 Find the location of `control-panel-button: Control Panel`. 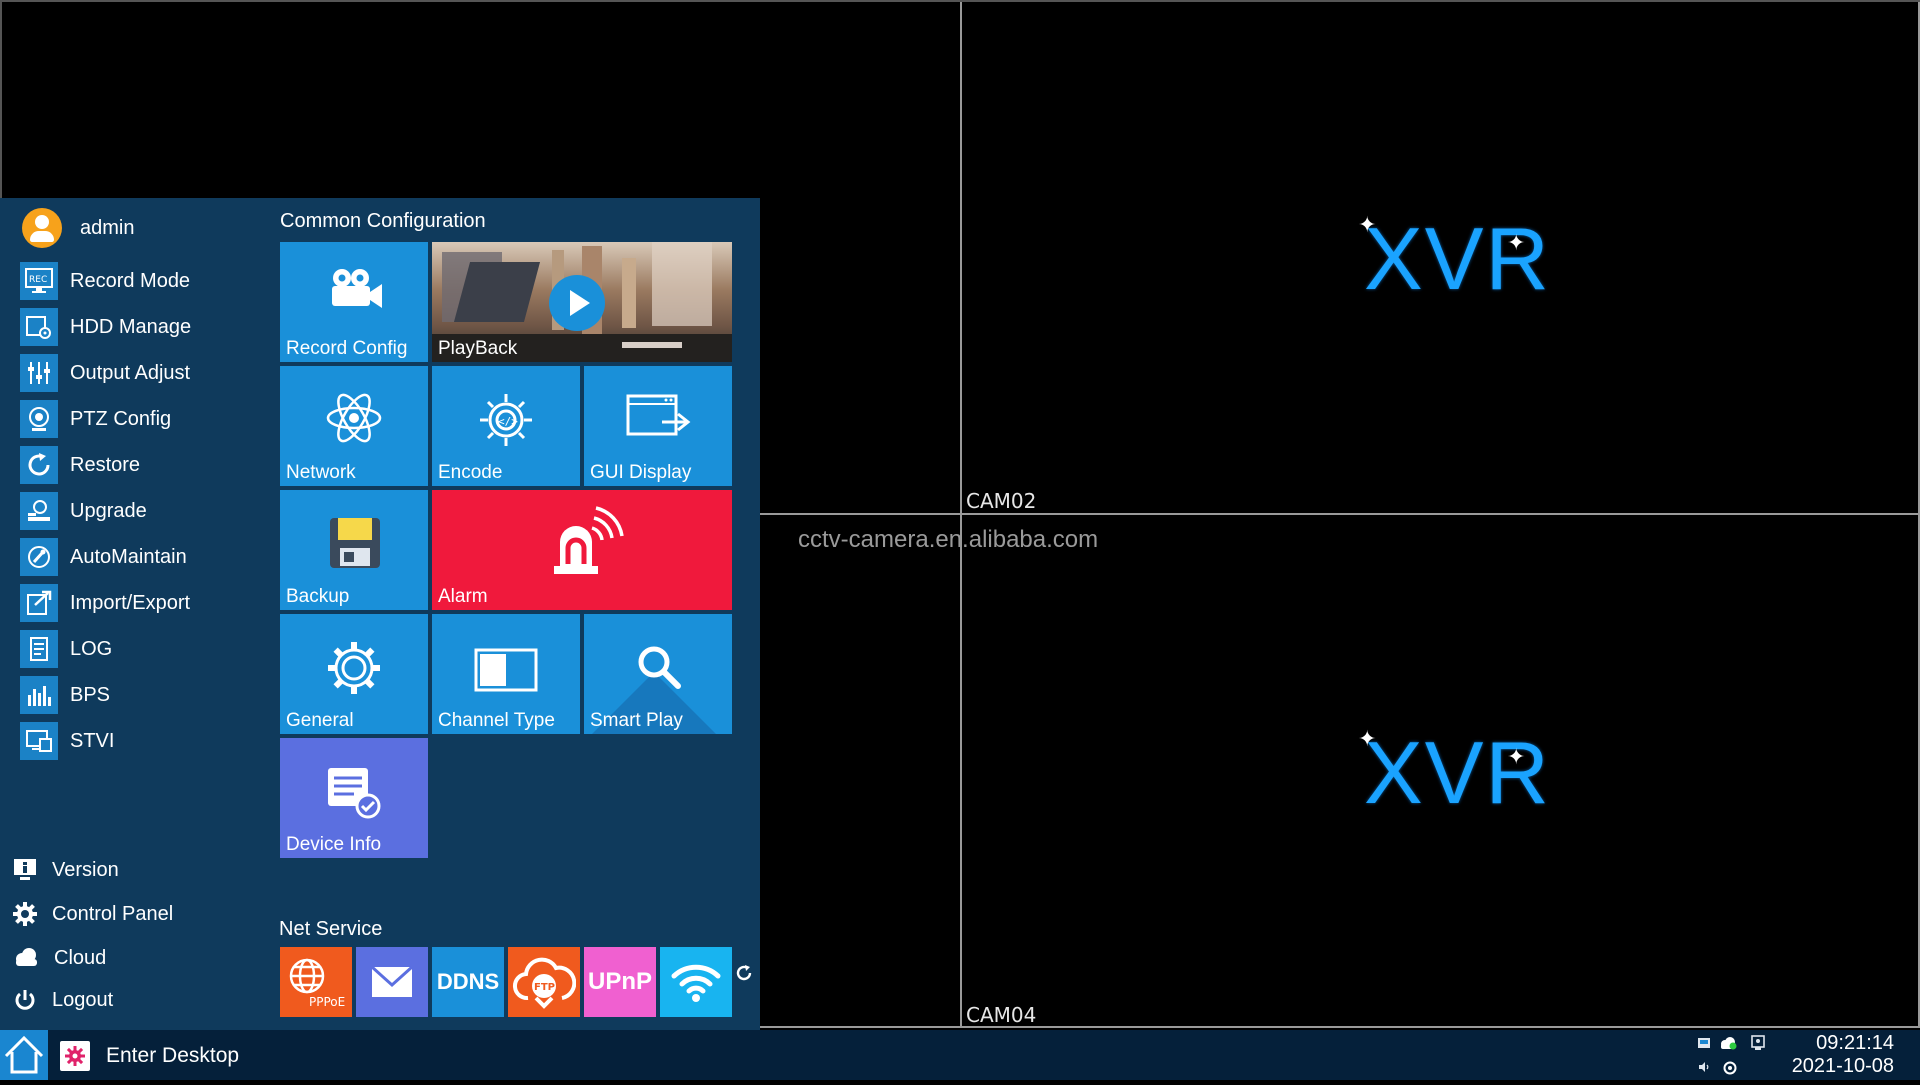

control-panel-button: Control Panel is located at coordinates (92, 914).